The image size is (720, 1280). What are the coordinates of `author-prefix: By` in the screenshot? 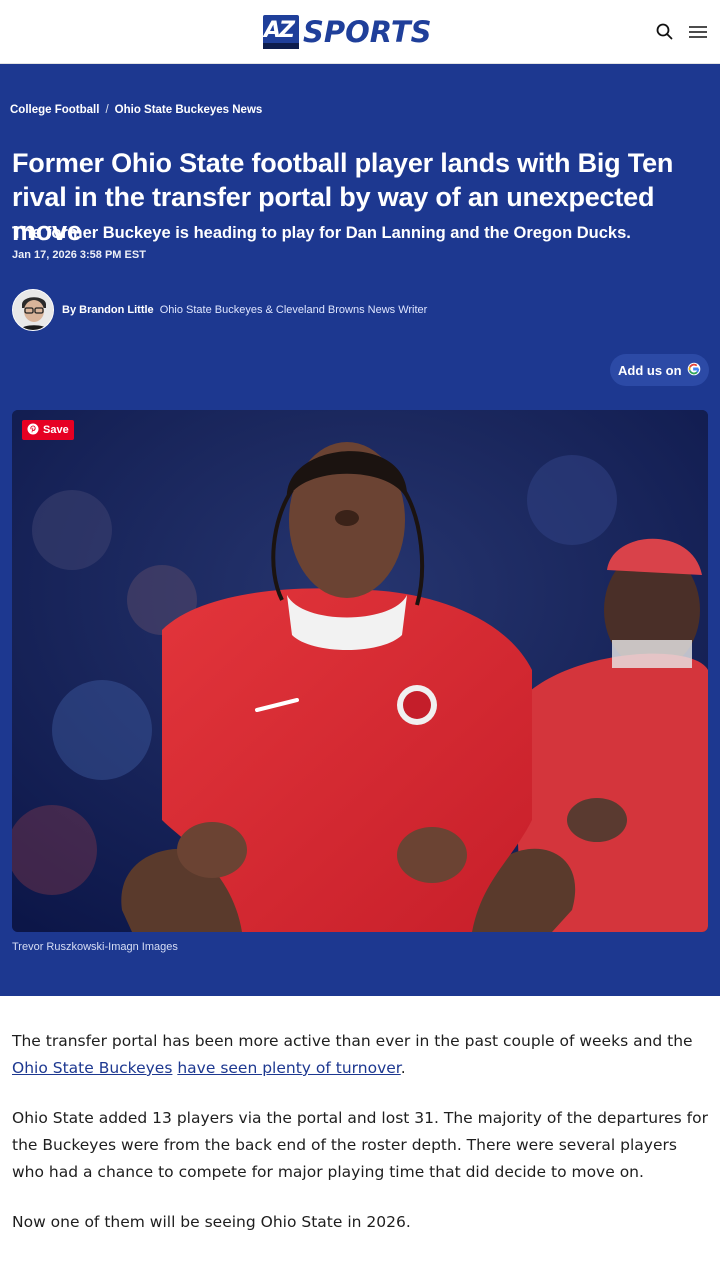 It's located at (69, 310).